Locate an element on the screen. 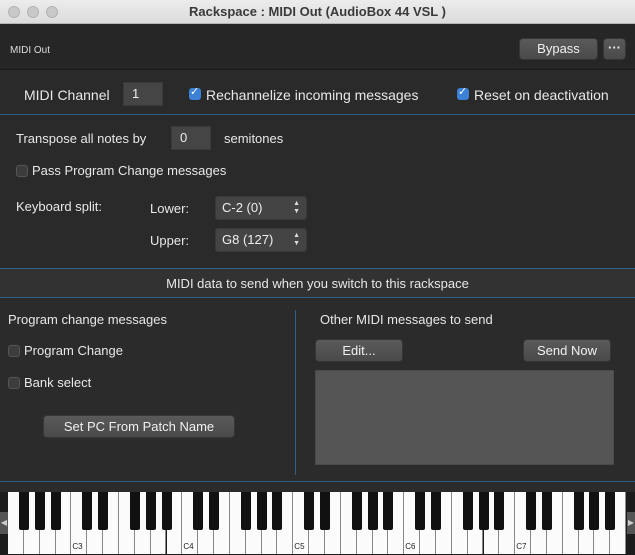 The width and height of the screenshot is (635, 555). lower-split-select: C-2 (0) ▲ ▼ is located at coordinates (261, 208).